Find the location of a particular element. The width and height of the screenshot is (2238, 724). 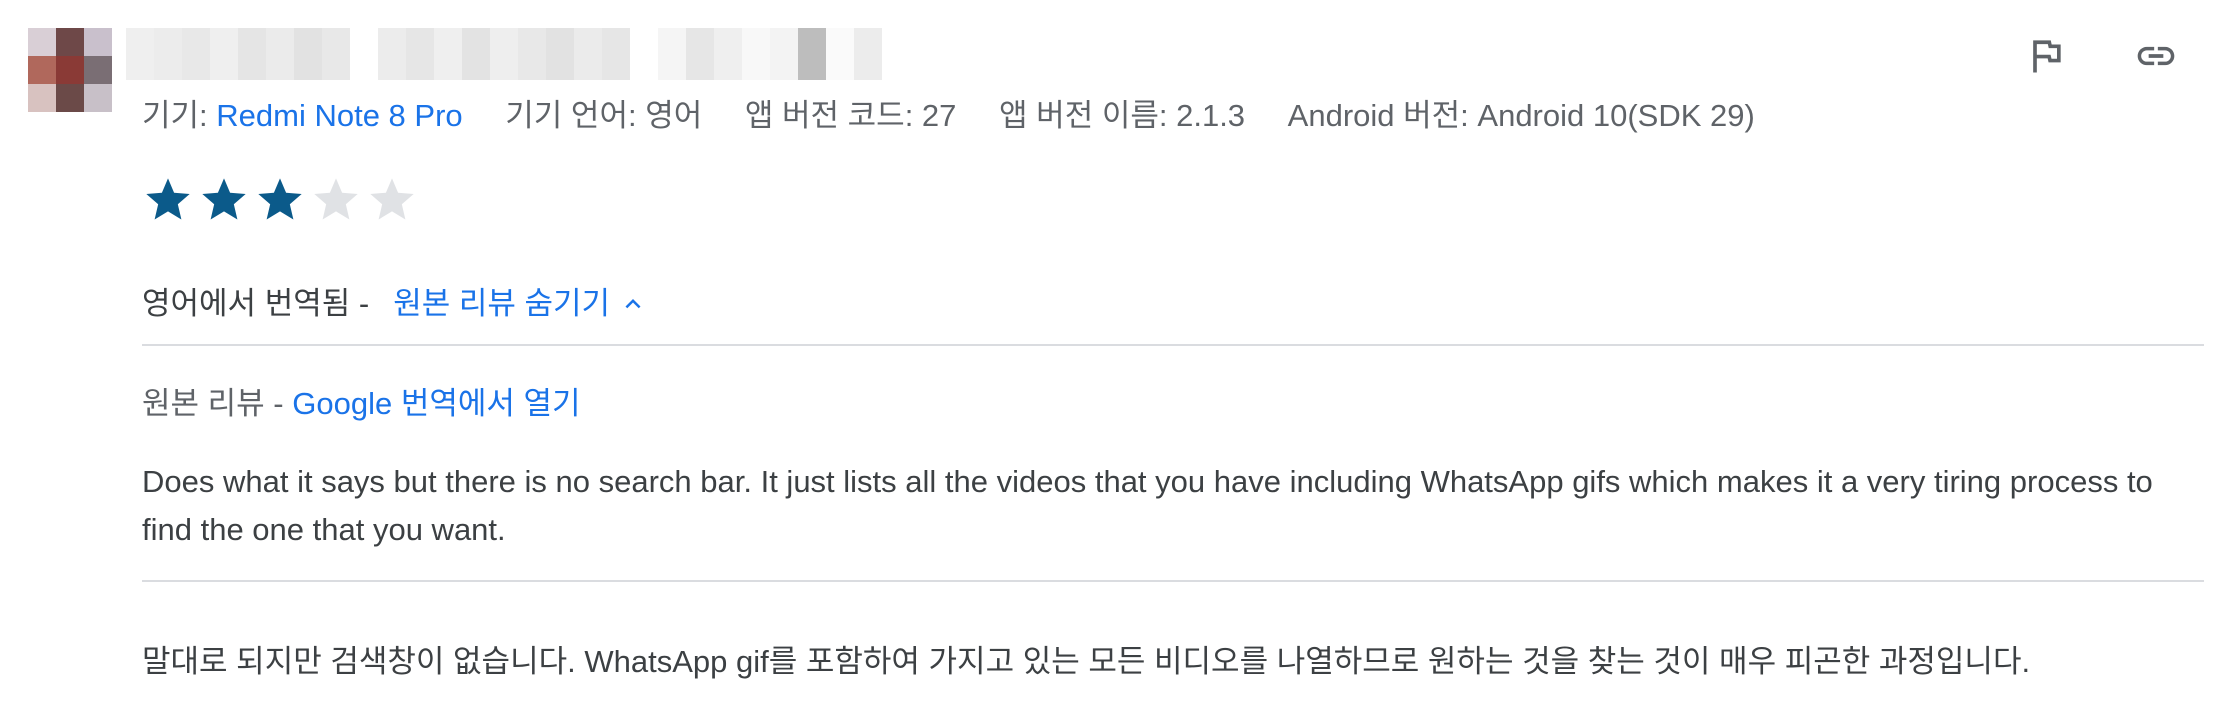

app-version-code: 앱 버전 코드: 27 is located at coordinates (850, 115).